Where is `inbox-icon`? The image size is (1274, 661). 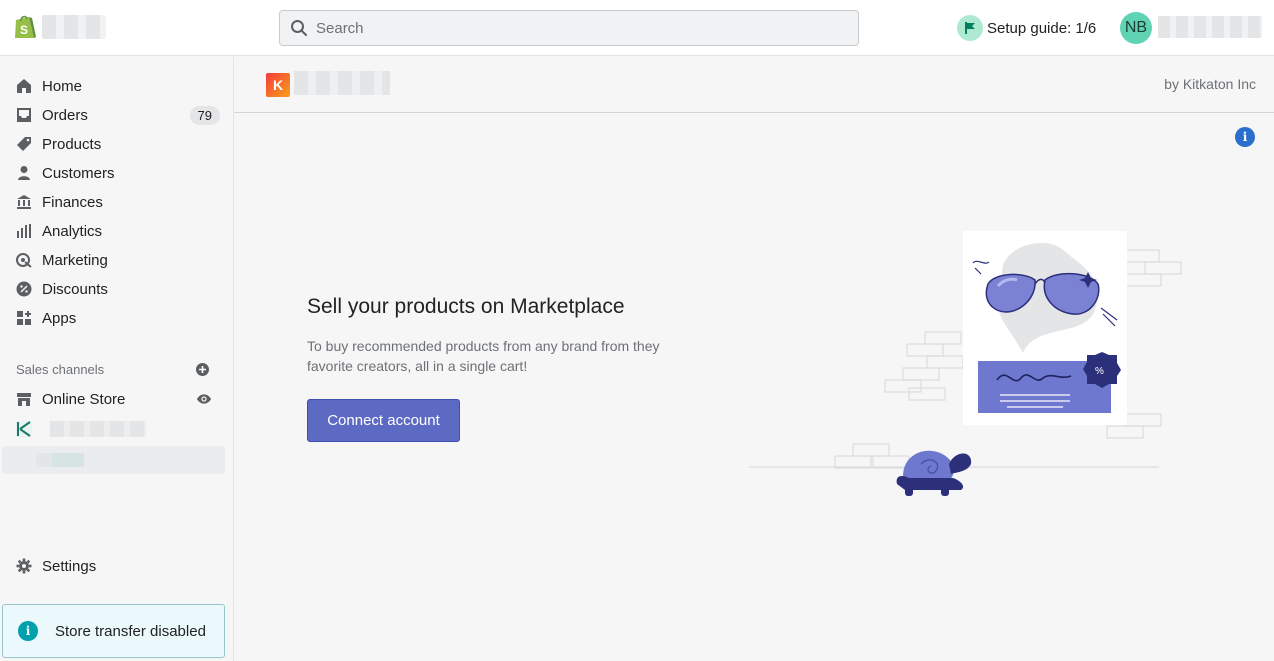
inbox-icon is located at coordinates (24, 115).